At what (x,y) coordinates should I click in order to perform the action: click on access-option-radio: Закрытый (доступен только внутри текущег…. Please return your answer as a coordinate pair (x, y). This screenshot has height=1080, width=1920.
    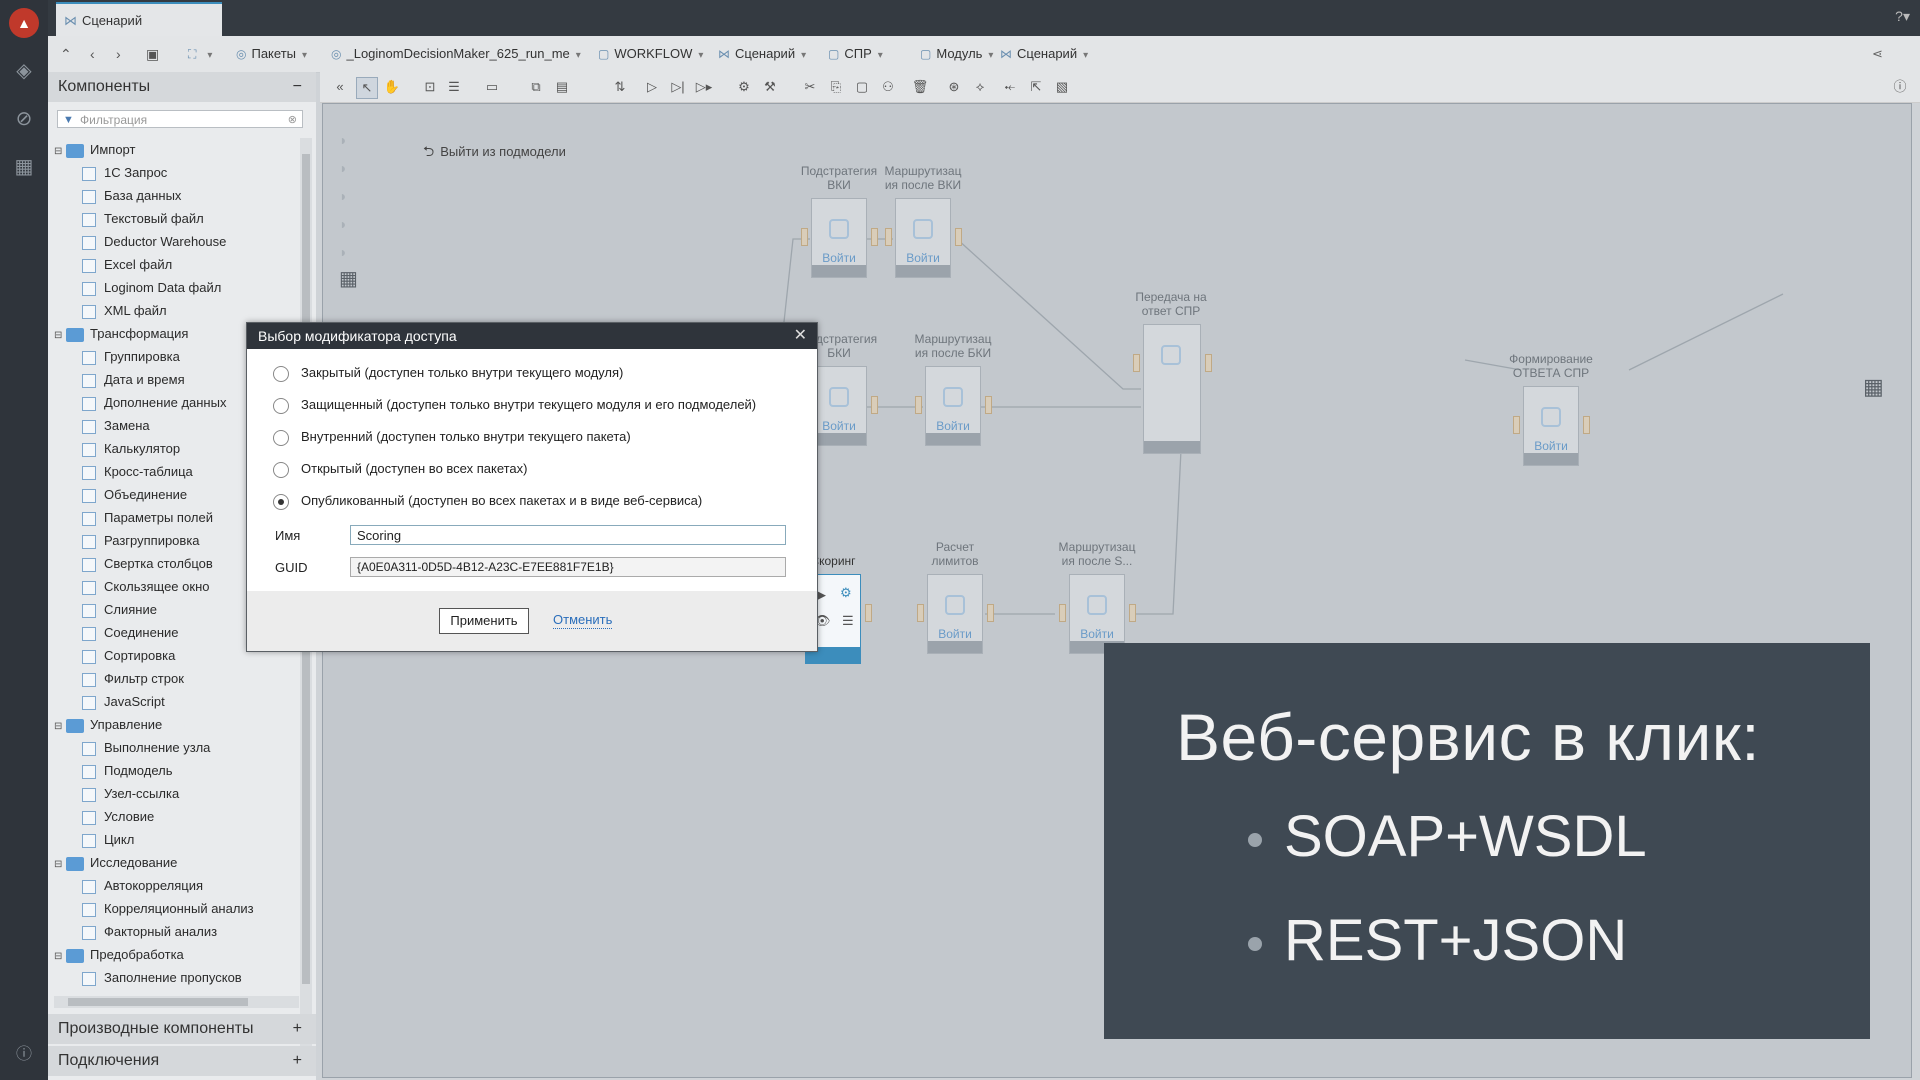
    Looking at the image, I should click on (448, 373).